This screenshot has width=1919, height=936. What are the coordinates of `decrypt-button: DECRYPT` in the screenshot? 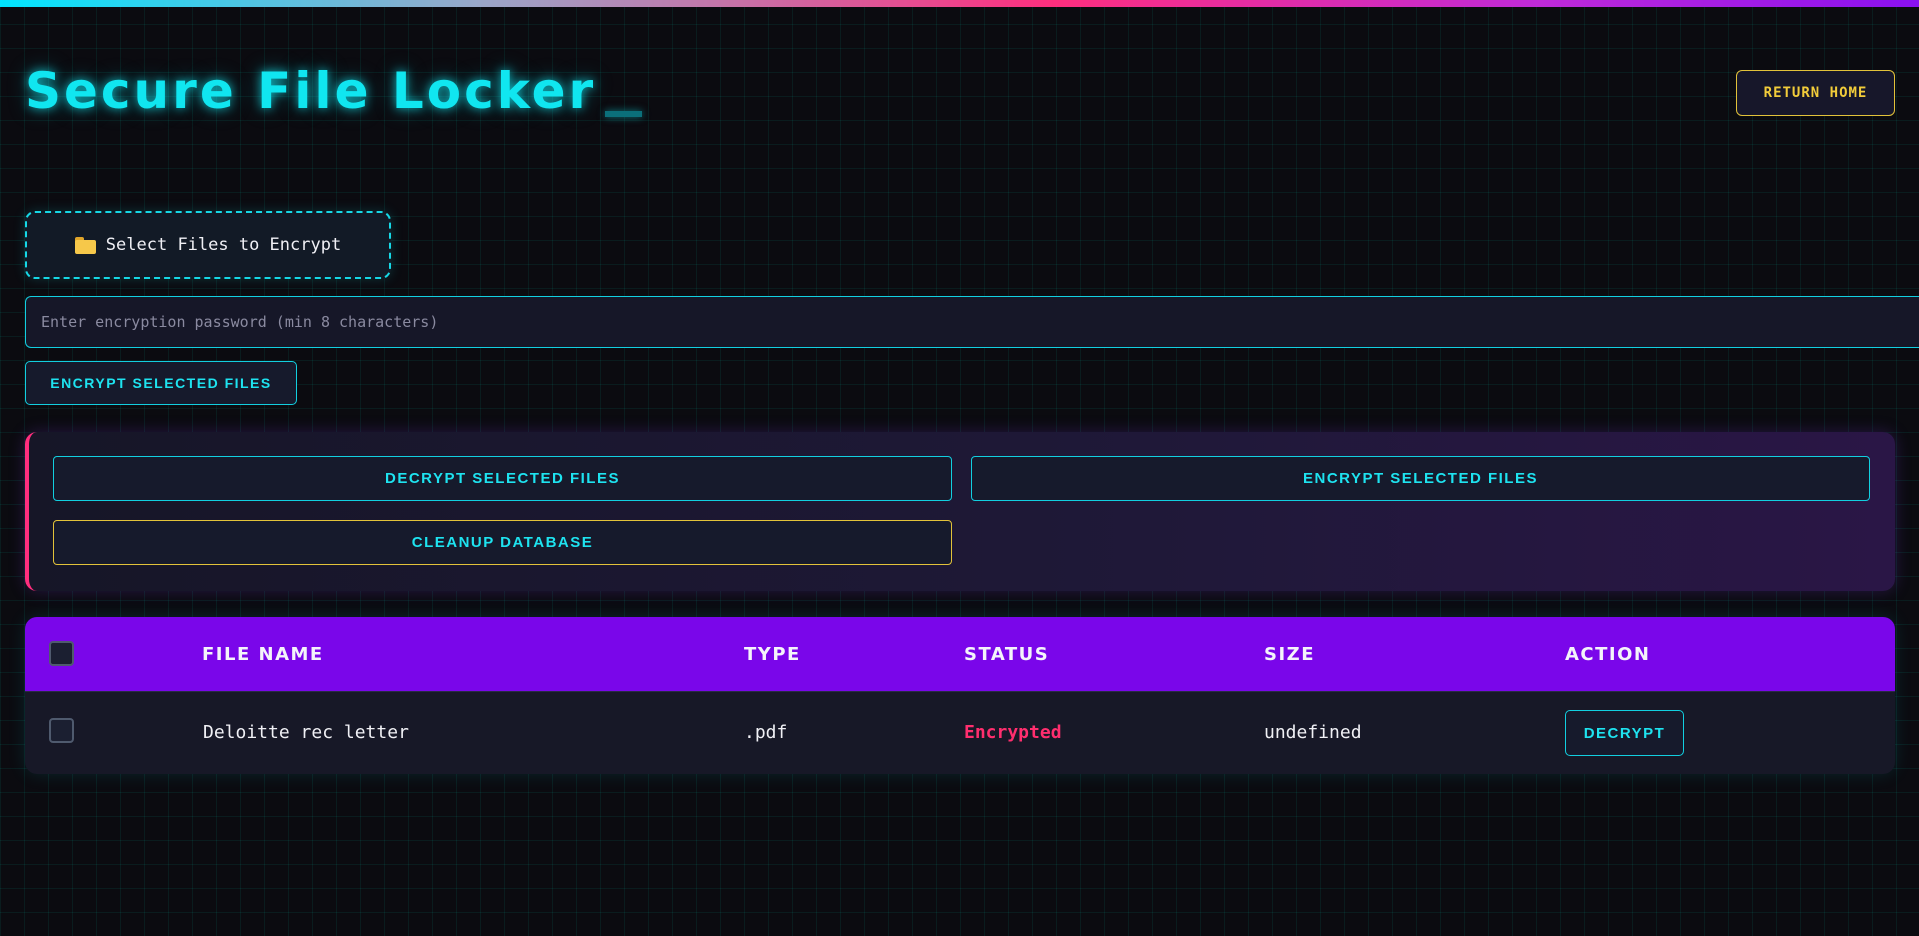 It's located at (1624, 733).